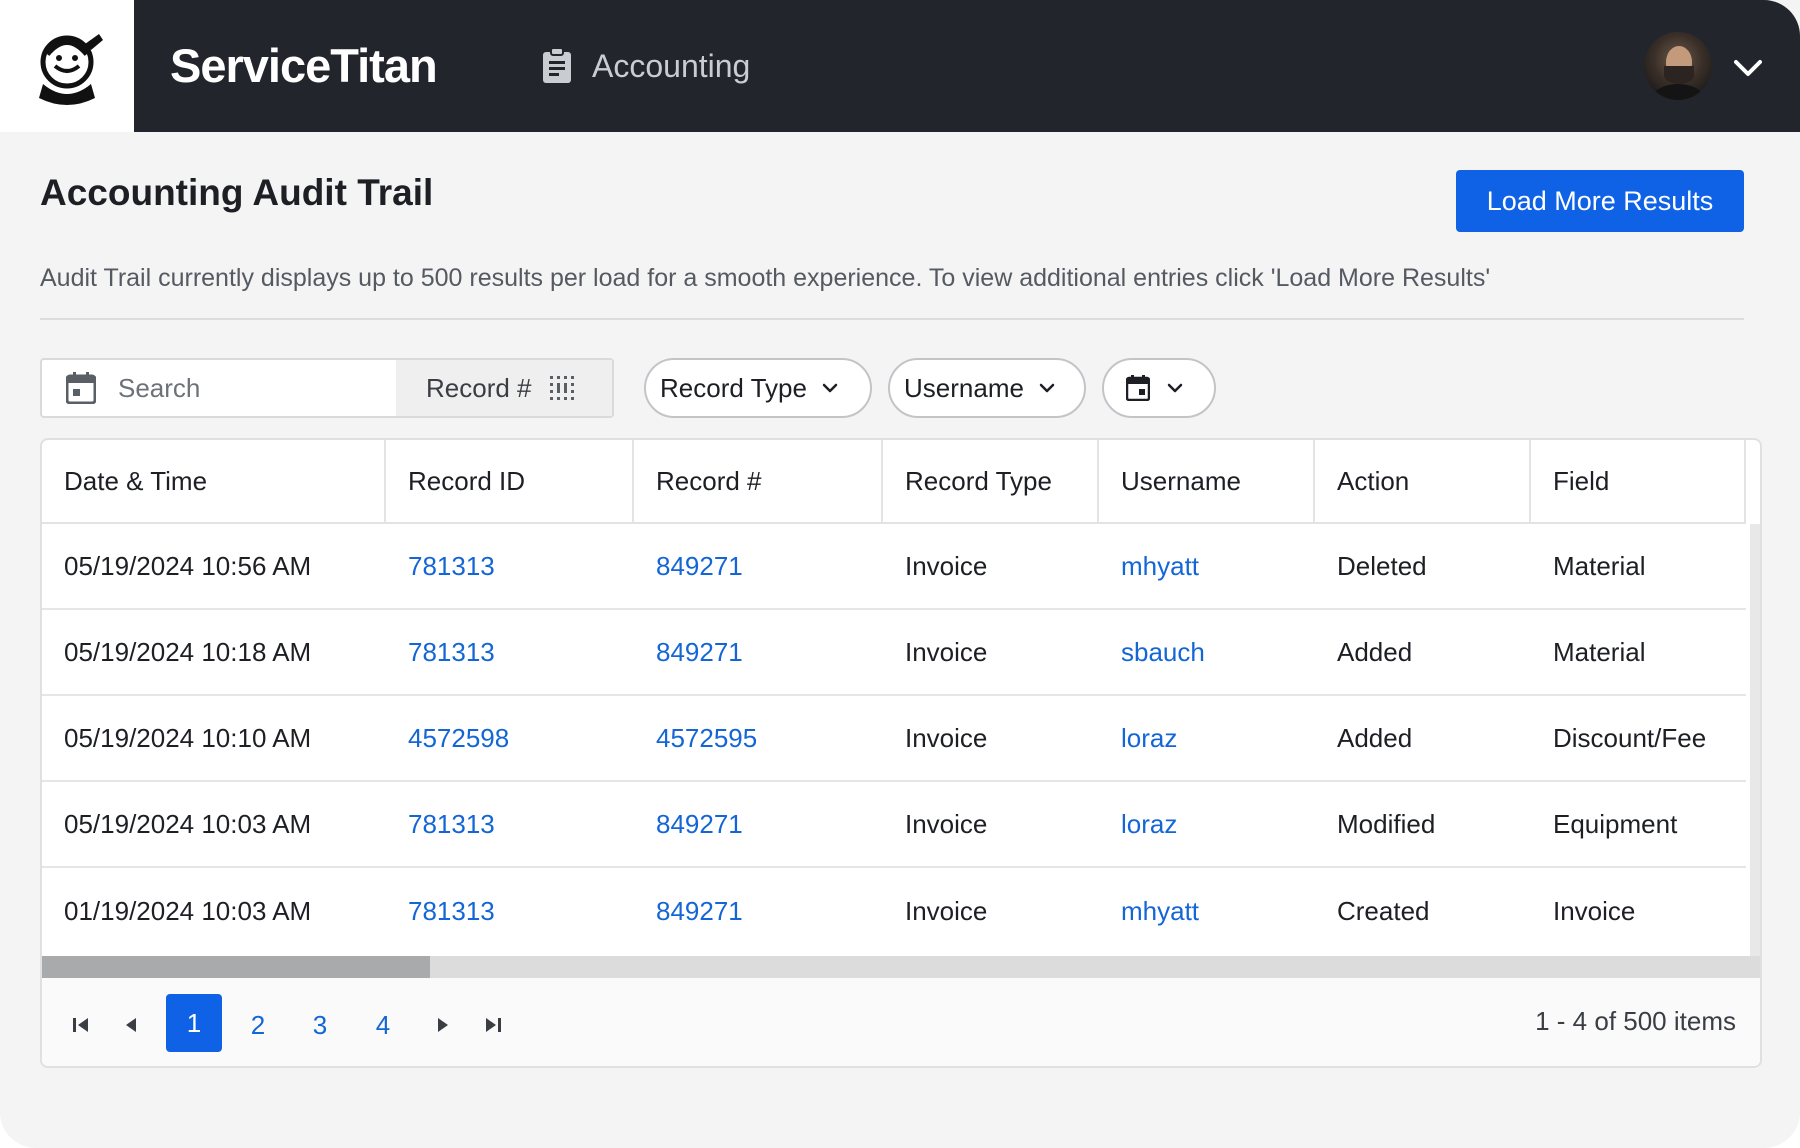  What do you see at coordinates (1382, 565) in the screenshot?
I see `cell-action: Deleted` at bounding box center [1382, 565].